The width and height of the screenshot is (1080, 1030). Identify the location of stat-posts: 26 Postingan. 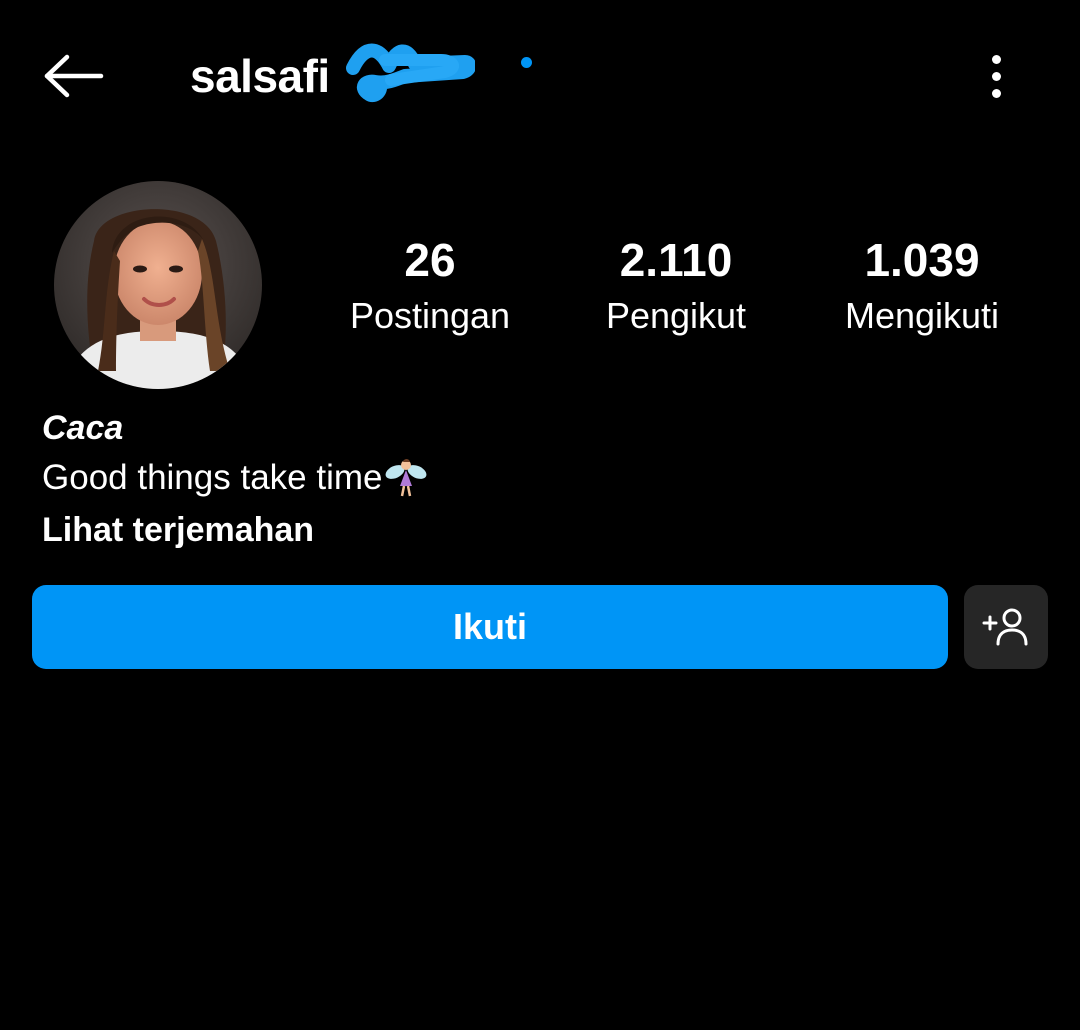
(430, 284).